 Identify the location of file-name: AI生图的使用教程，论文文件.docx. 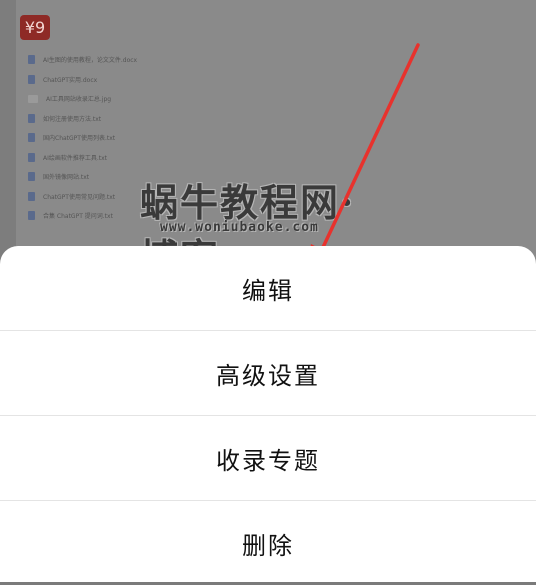
(90, 61).